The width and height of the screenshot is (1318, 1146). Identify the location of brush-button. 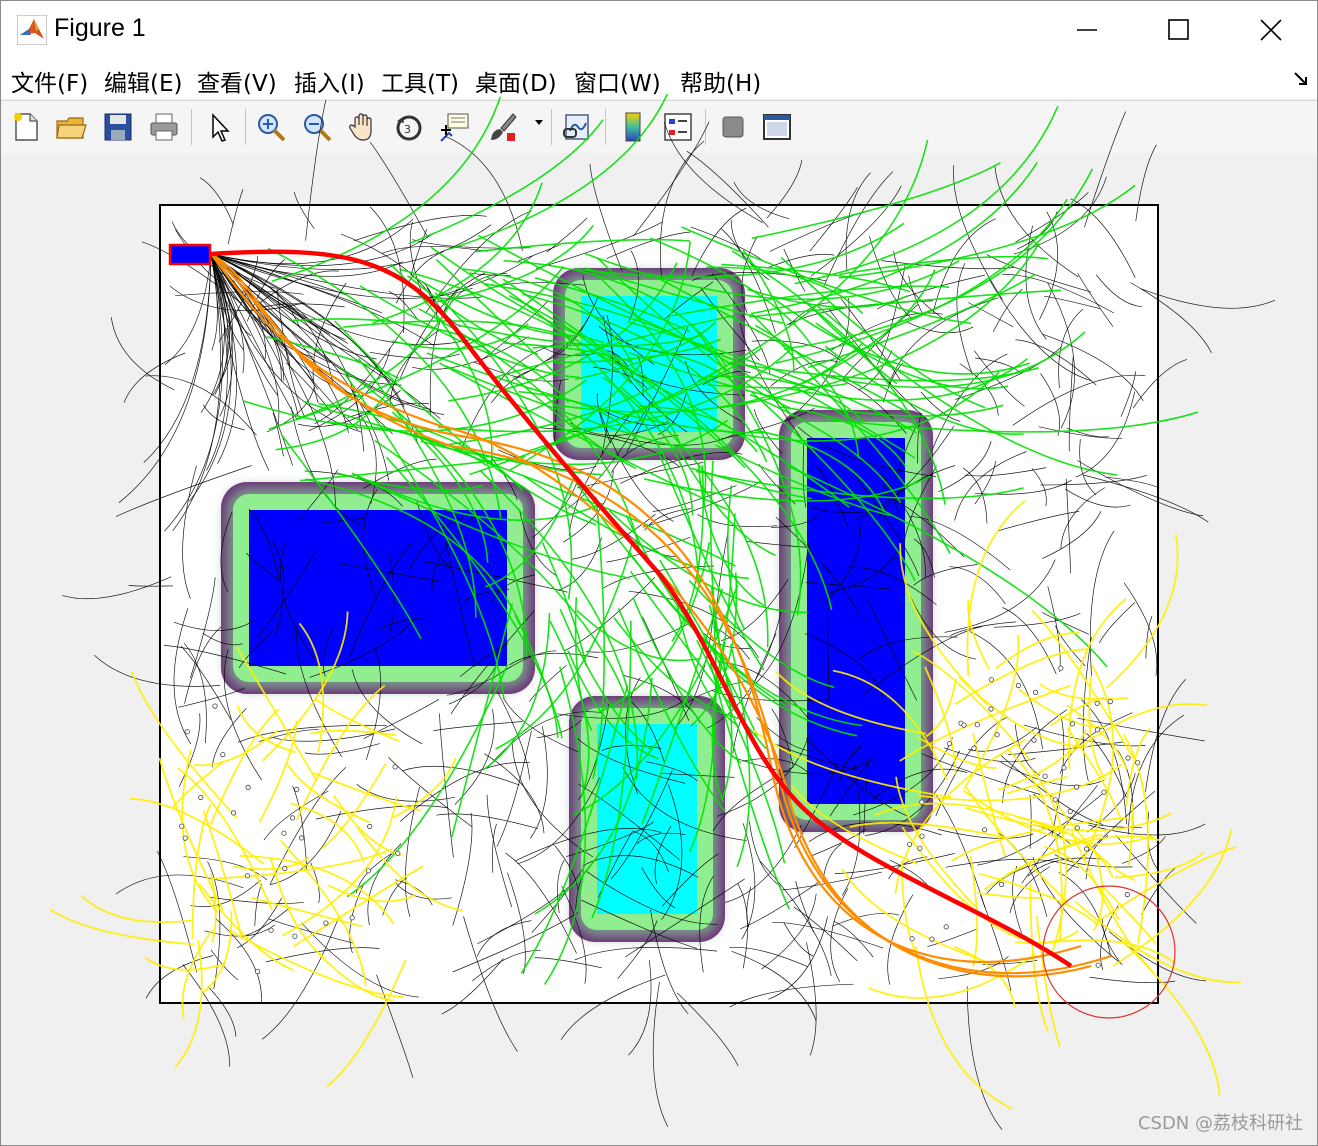
(503, 127).